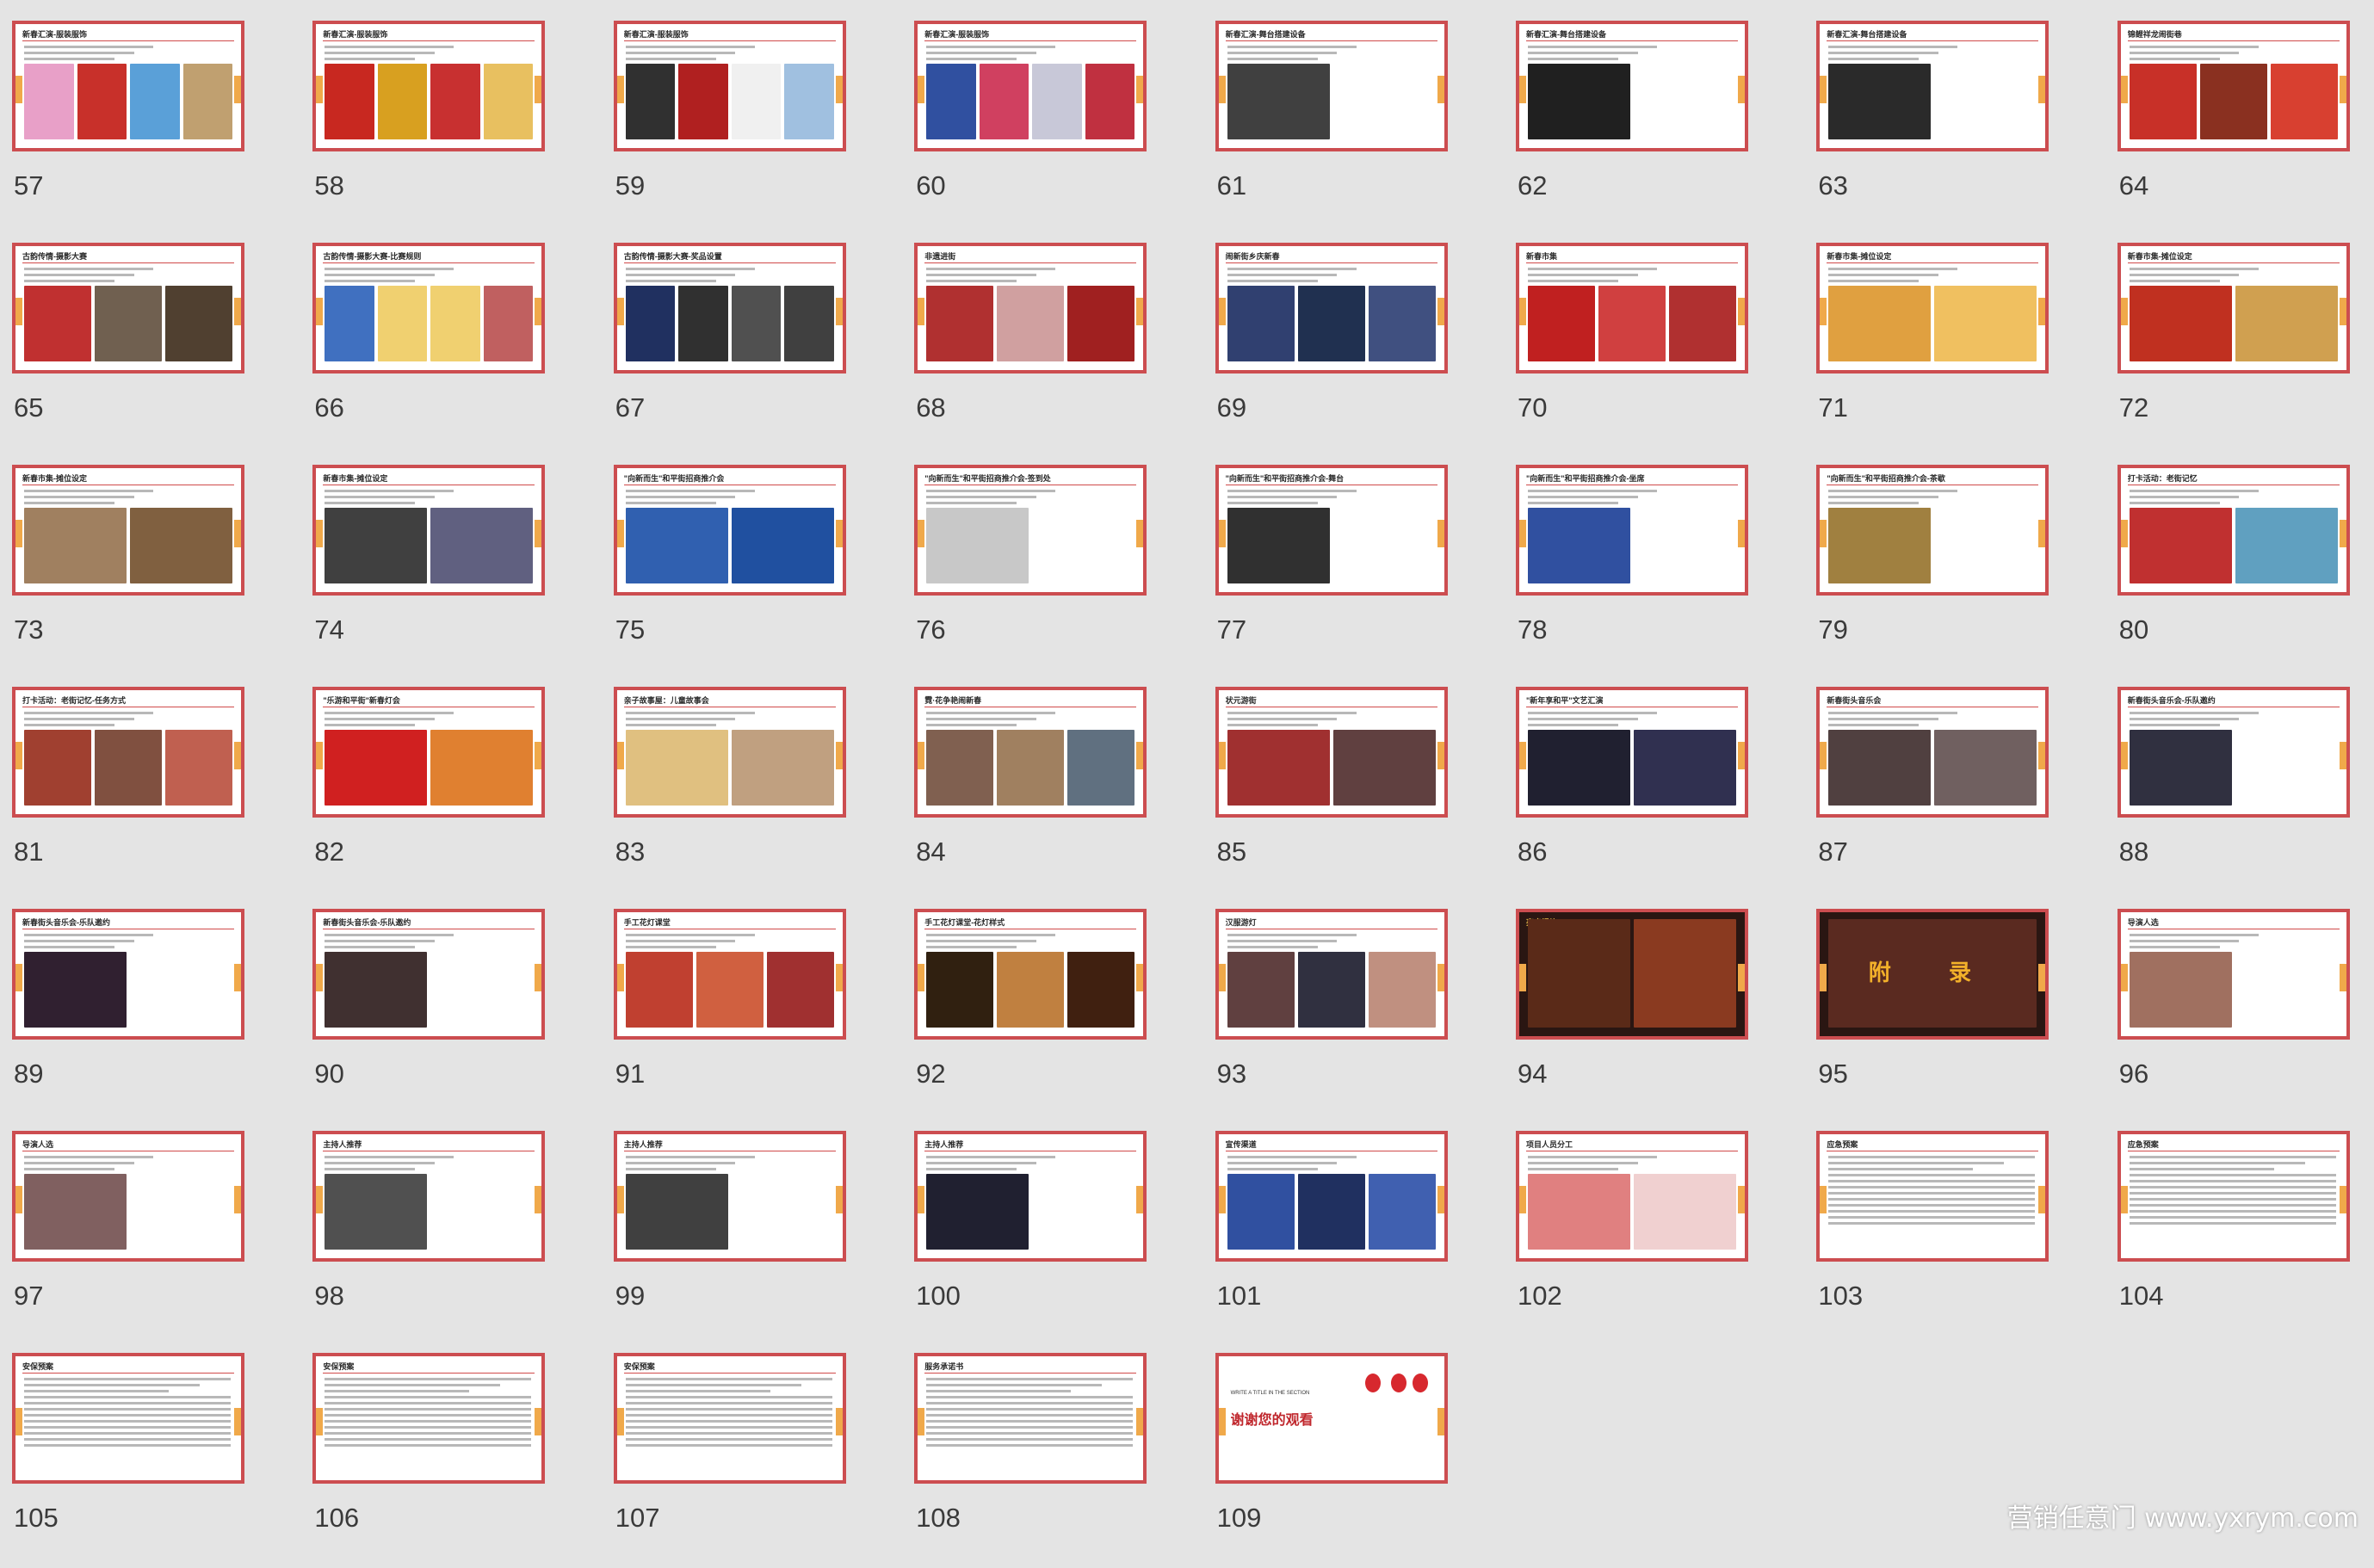 The height and width of the screenshot is (1568, 2374). What do you see at coordinates (729, 752) in the screenshot?
I see `slide-thumbnail: 亲子故事屋：儿童故事会` at bounding box center [729, 752].